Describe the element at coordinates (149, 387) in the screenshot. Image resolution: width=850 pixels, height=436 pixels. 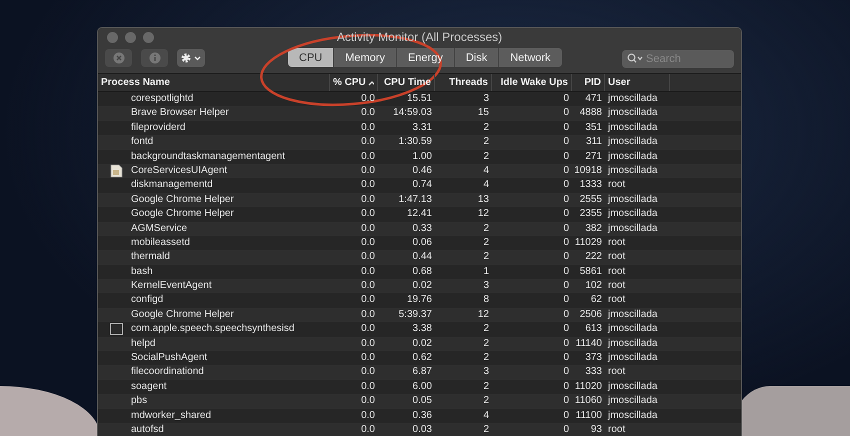
I see `process-name: soagent` at that location.